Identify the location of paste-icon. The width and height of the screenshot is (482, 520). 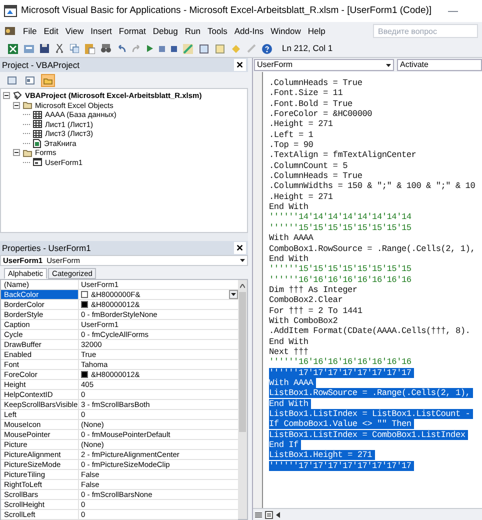
(90, 49).